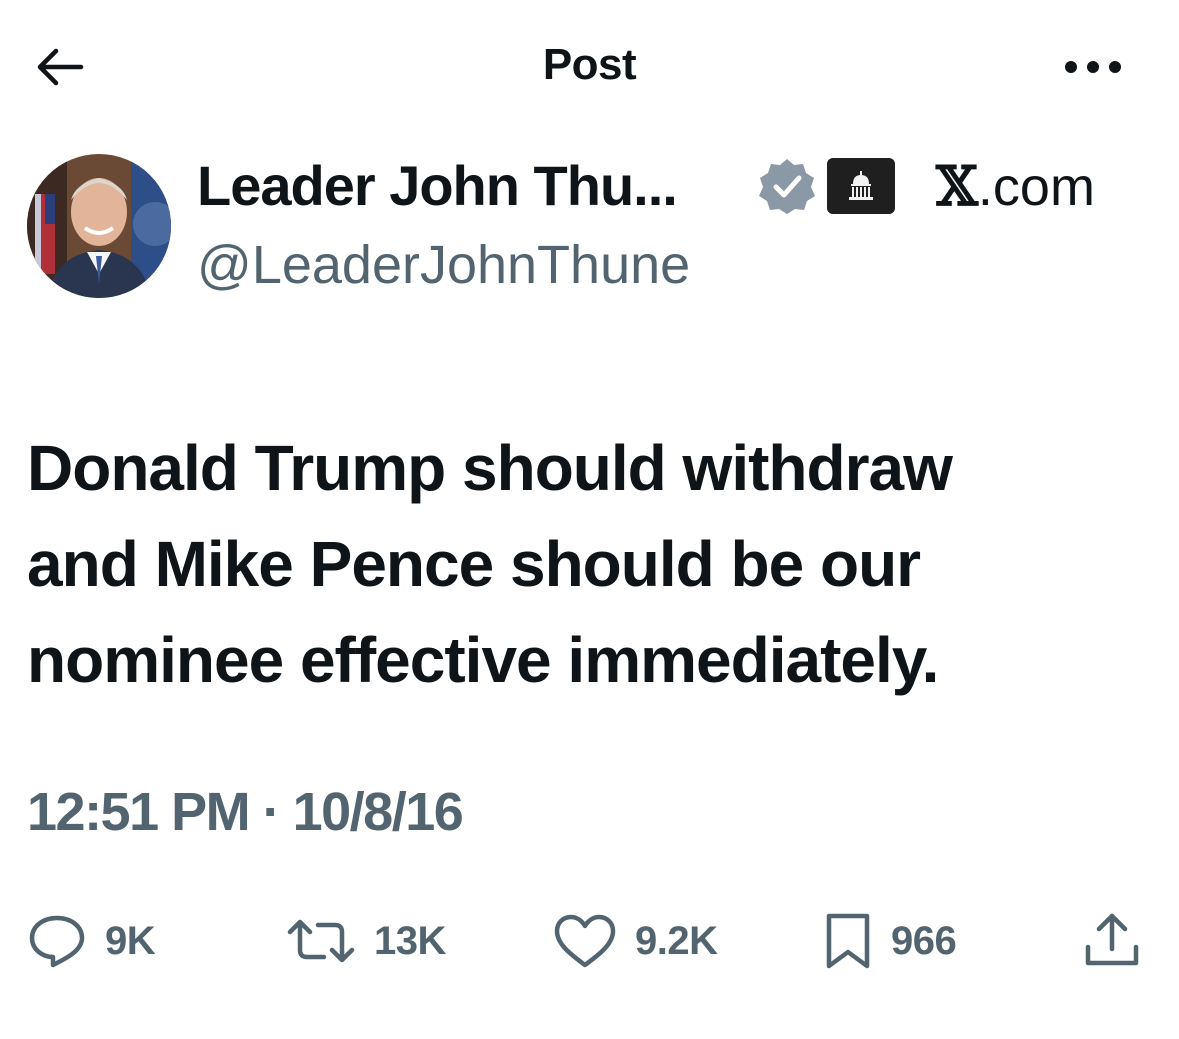  Describe the element at coordinates (366, 941) in the screenshot. I see `repost-button: 13K` at that location.